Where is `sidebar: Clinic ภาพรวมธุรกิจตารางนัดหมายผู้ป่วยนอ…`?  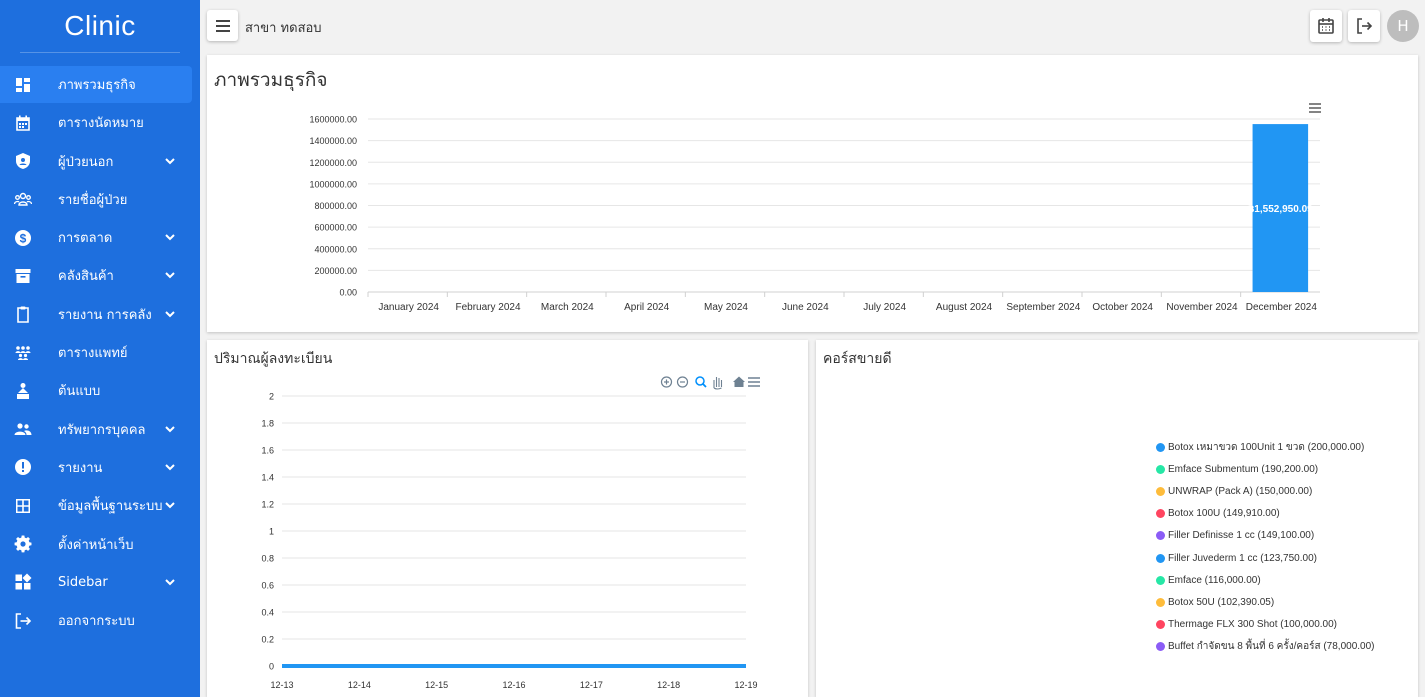
sidebar: Clinic ภาพรวมธุรกิจตารางนัดหมายผู้ป่วยนอ… is located at coordinates (100, 348).